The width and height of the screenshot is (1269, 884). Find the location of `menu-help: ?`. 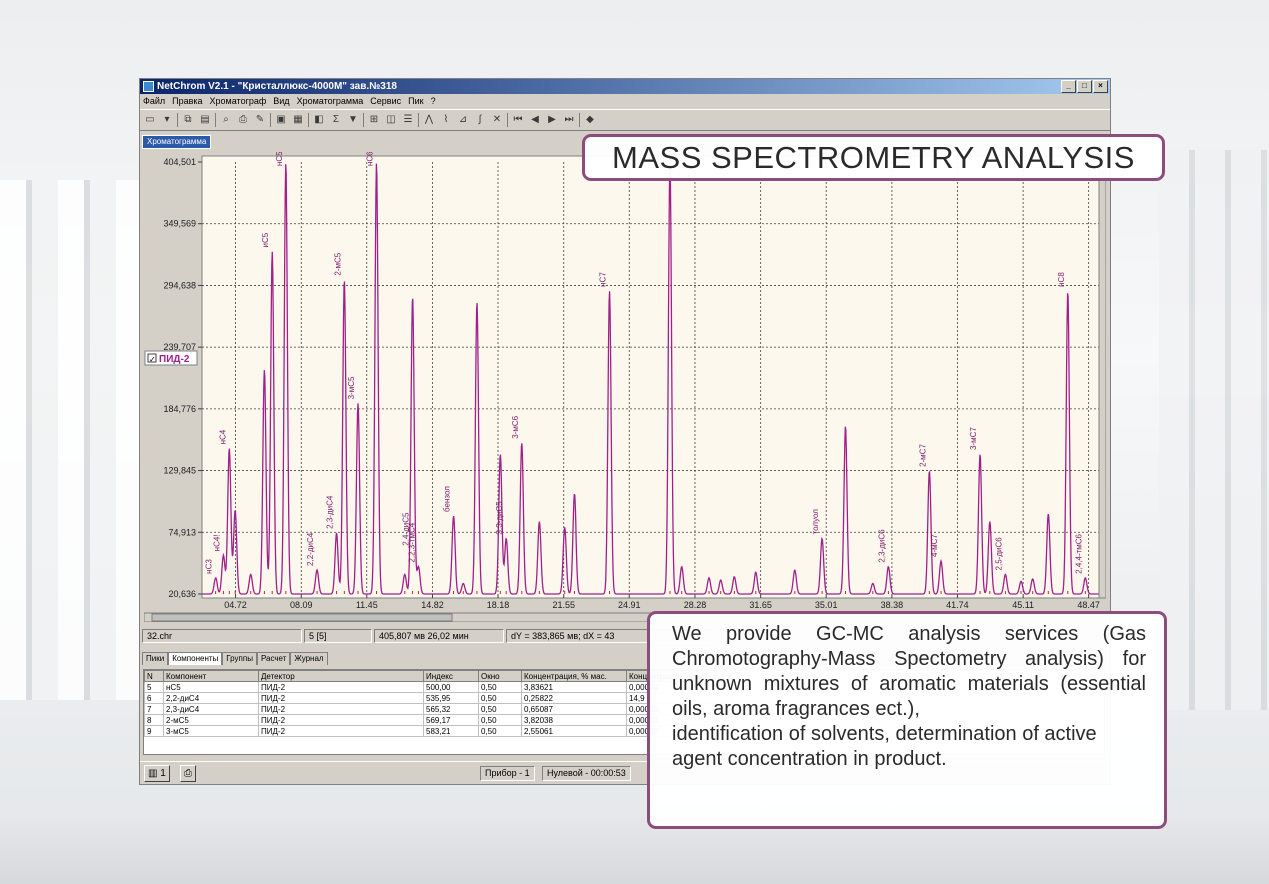

menu-help: ? is located at coordinates (433, 101).